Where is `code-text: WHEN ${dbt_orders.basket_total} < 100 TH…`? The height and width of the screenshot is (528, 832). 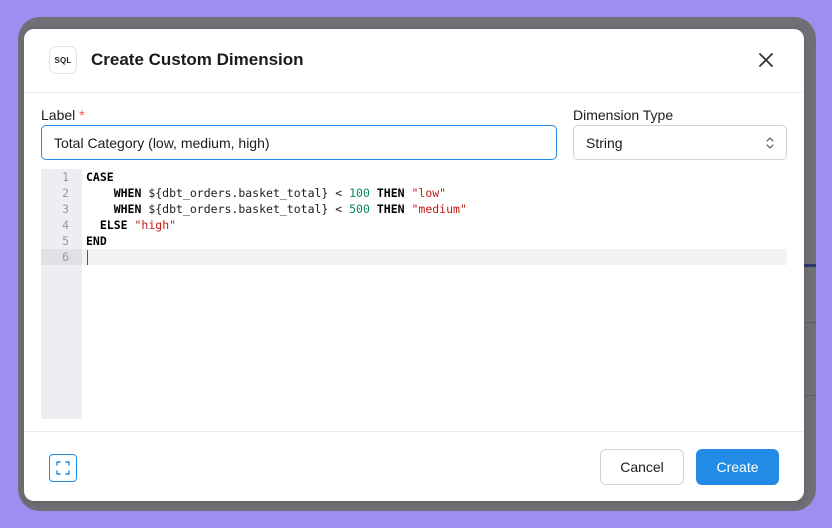 code-text: WHEN ${dbt_orders.basket_total} < 100 TH… is located at coordinates (266, 193).